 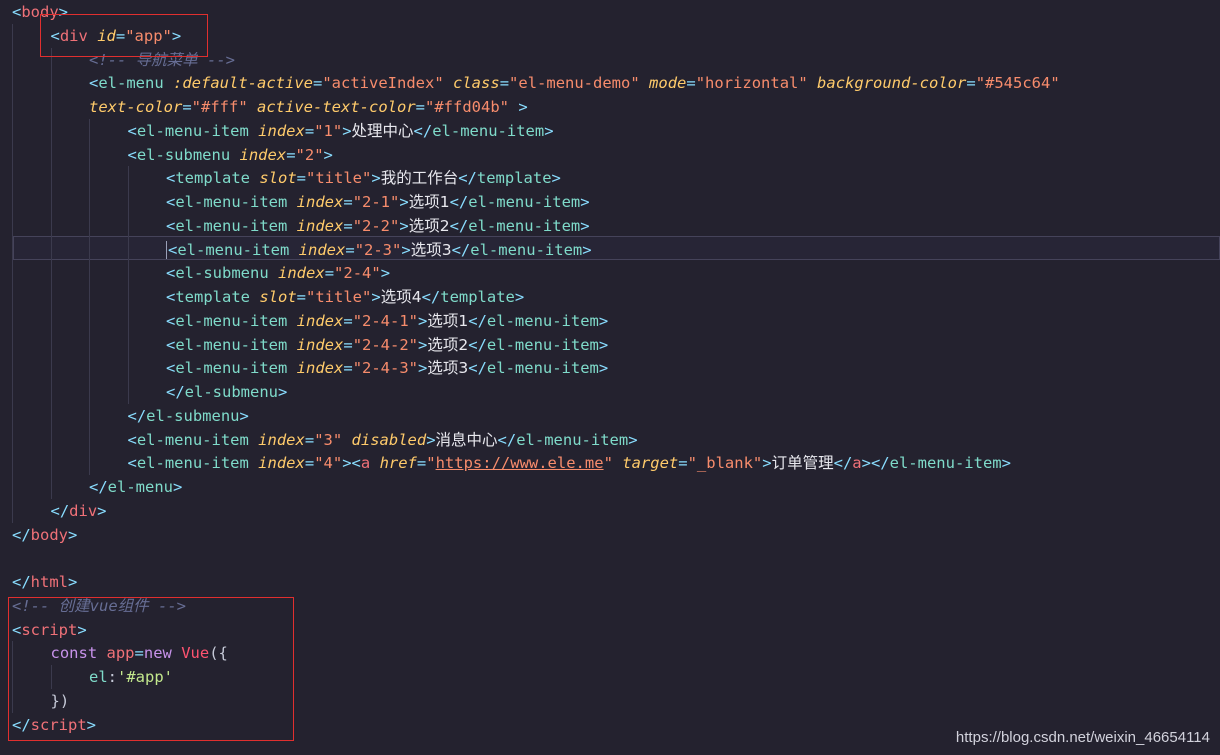 What do you see at coordinates (401, 297) in the screenshot?
I see `code-token: 选项4` at bounding box center [401, 297].